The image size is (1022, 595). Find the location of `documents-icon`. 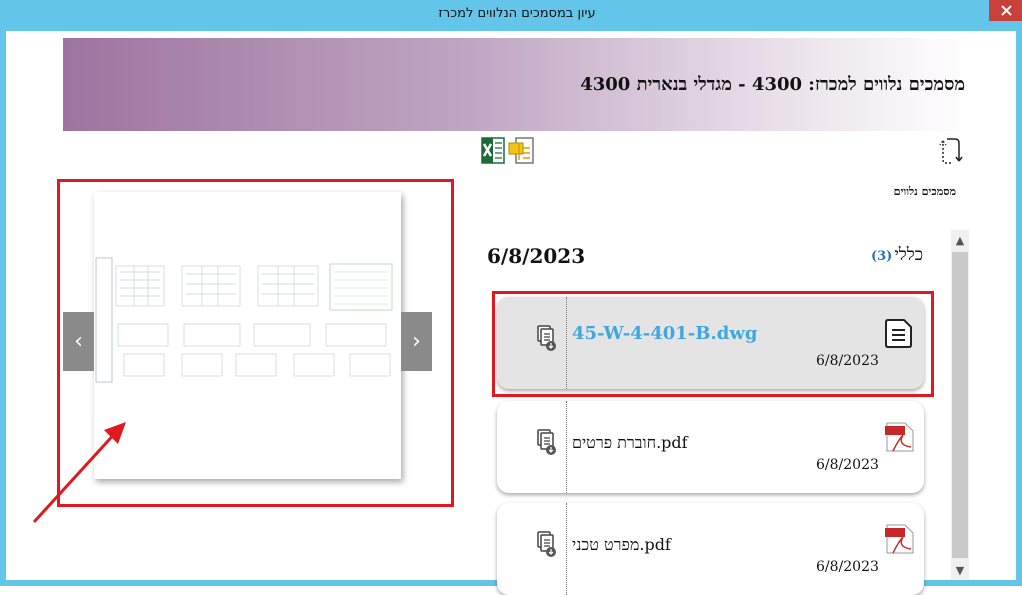

documents-icon is located at coordinates (521, 150).